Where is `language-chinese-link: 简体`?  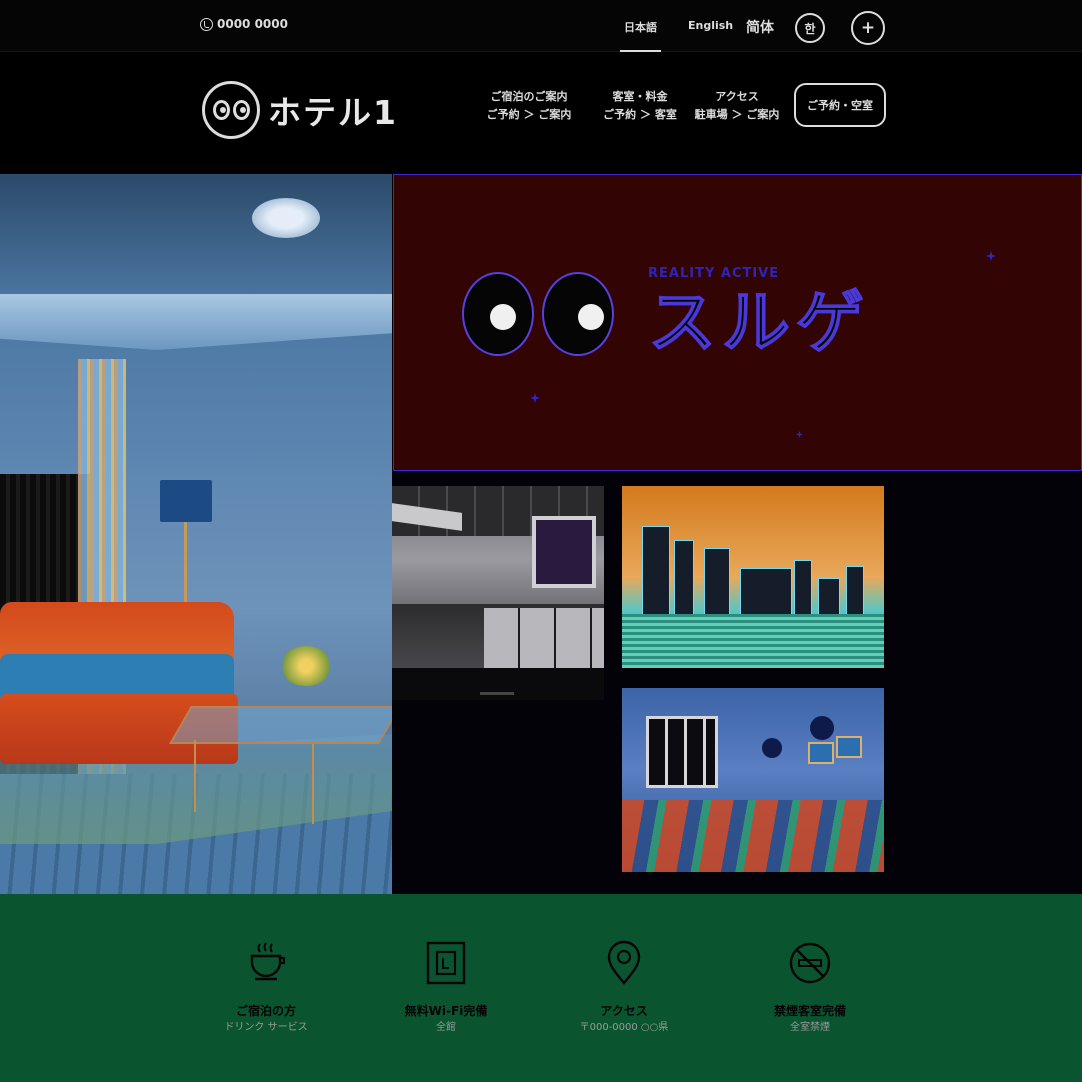
language-chinese-link: 简体 is located at coordinates (760, 27).